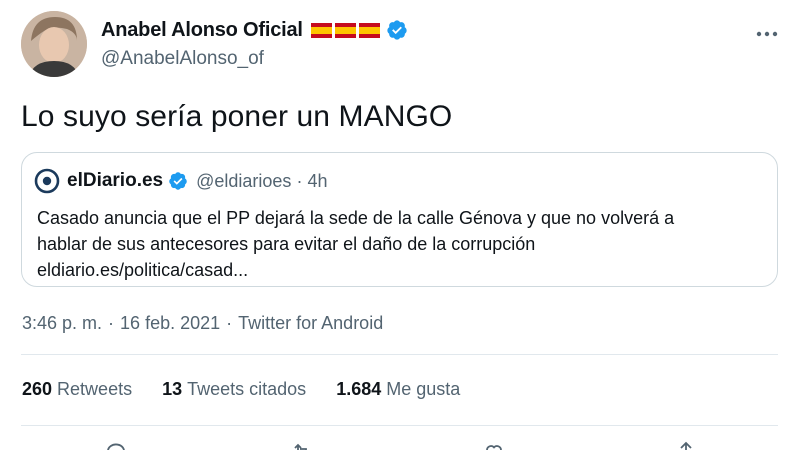 The height and width of the screenshot is (450, 800). I want to click on flag-group, so click(345, 30).